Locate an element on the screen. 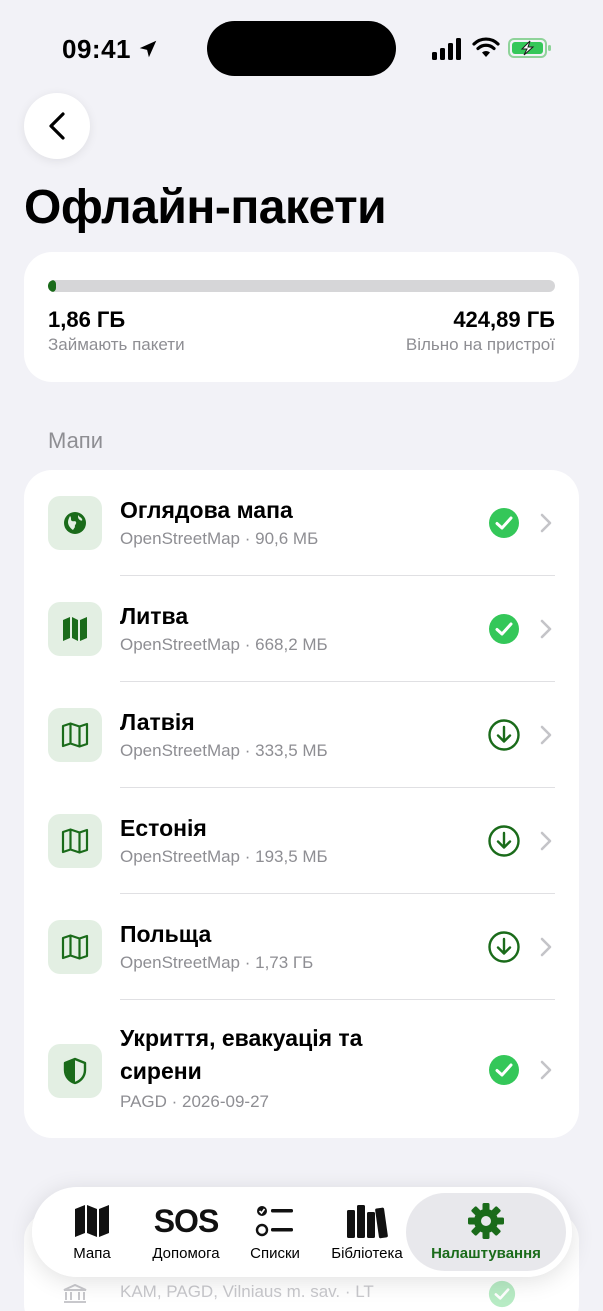 The height and width of the screenshot is (1311, 603). tab-help: SOS Допомога is located at coordinates (186, 1232).